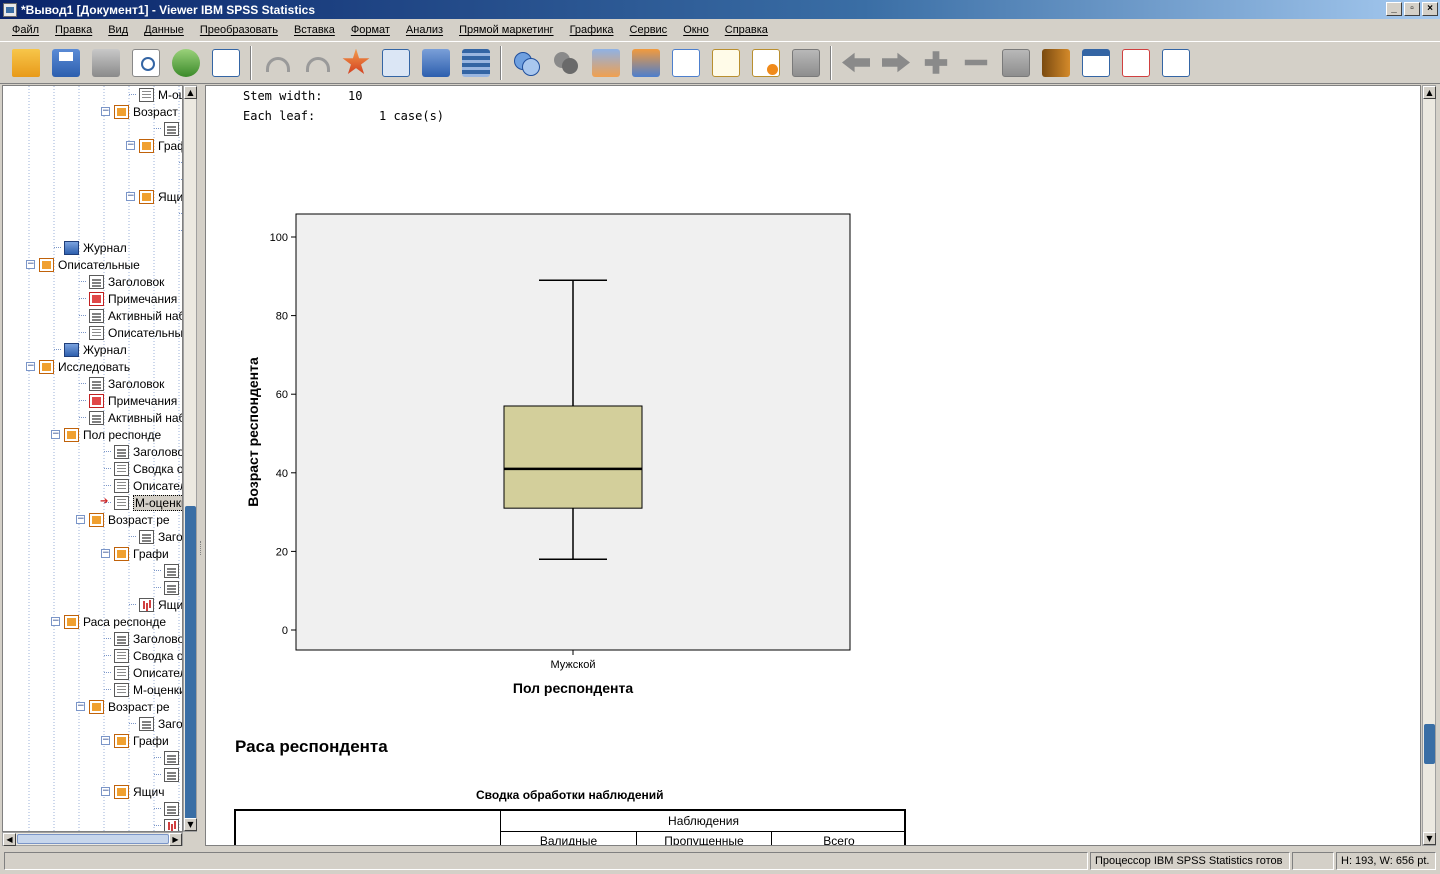  Describe the element at coordinates (314, 30) in the screenshot. I see `menu-insert: Вставка` at that location.